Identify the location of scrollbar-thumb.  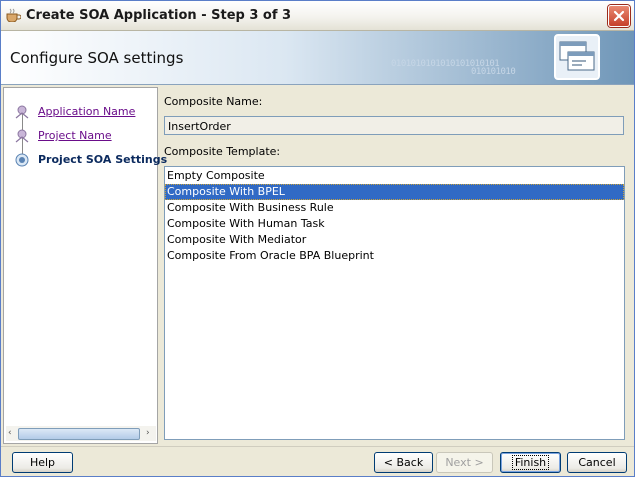
(79, 434).